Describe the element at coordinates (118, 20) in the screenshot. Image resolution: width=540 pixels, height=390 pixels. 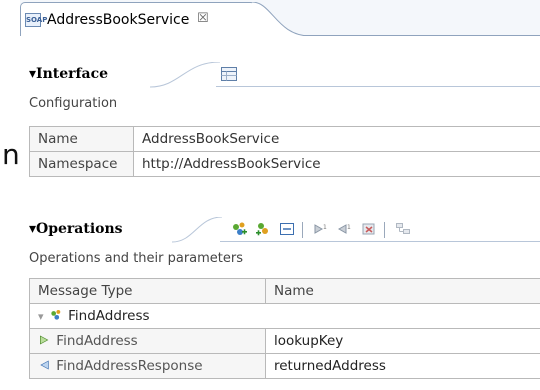
I see `tab-title: AddressBookService` at that location.